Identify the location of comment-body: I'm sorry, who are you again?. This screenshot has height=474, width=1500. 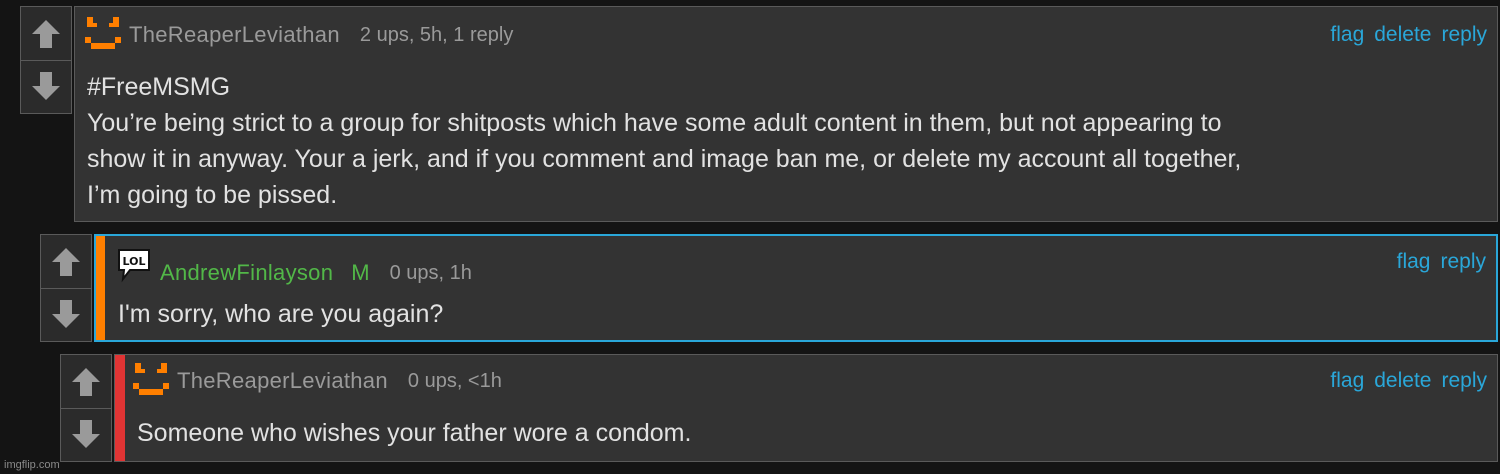
(280, 314).